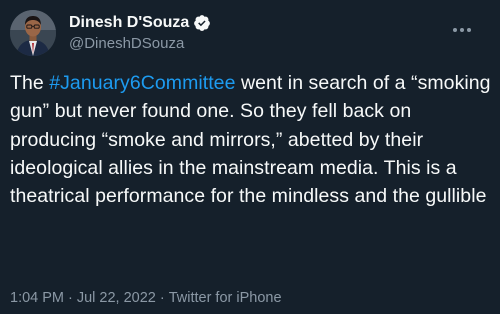  What do you see at coordinates (140, 44) in the screenshot?
I see `author-handle: @DineshDSouza` at bounding box center [140, 44].